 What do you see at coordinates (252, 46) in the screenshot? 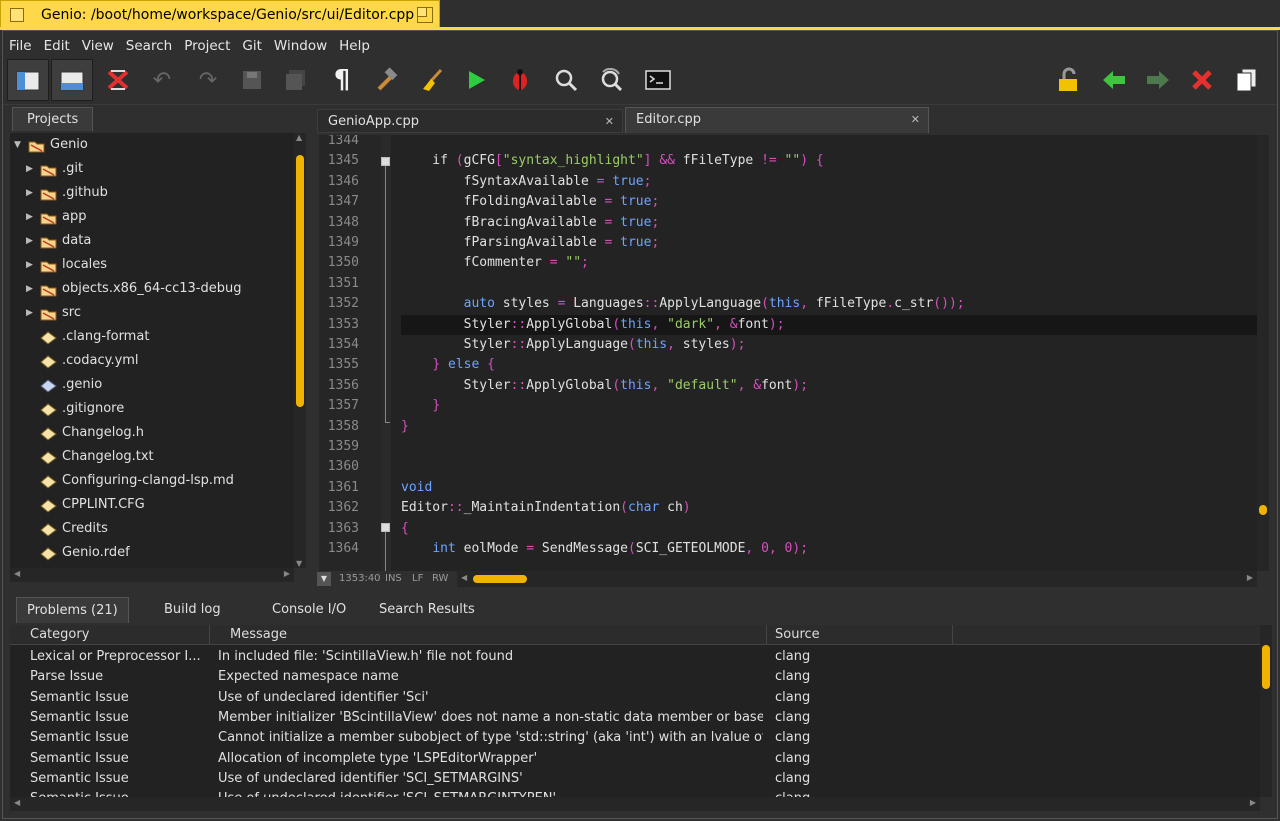
I see `menu-git: Git` at bounding box center [252, 46].